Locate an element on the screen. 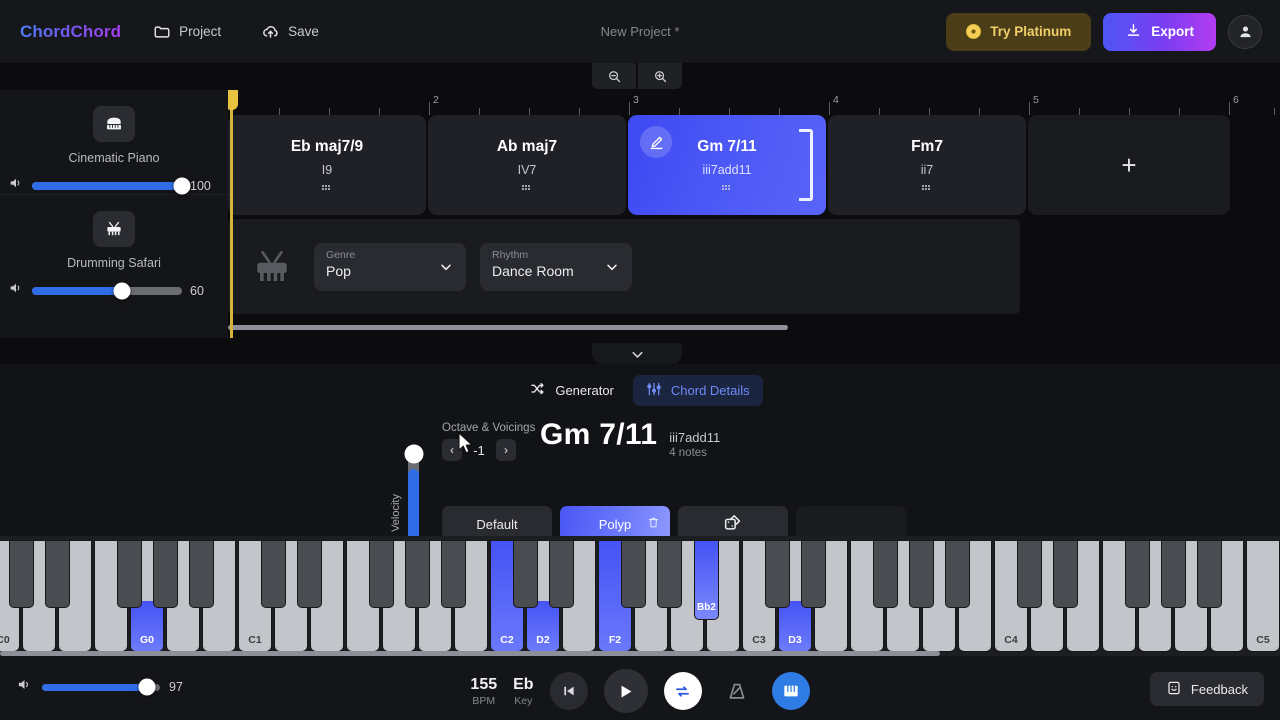  keyboard-toggle-button is located at coordinates (790, 691).